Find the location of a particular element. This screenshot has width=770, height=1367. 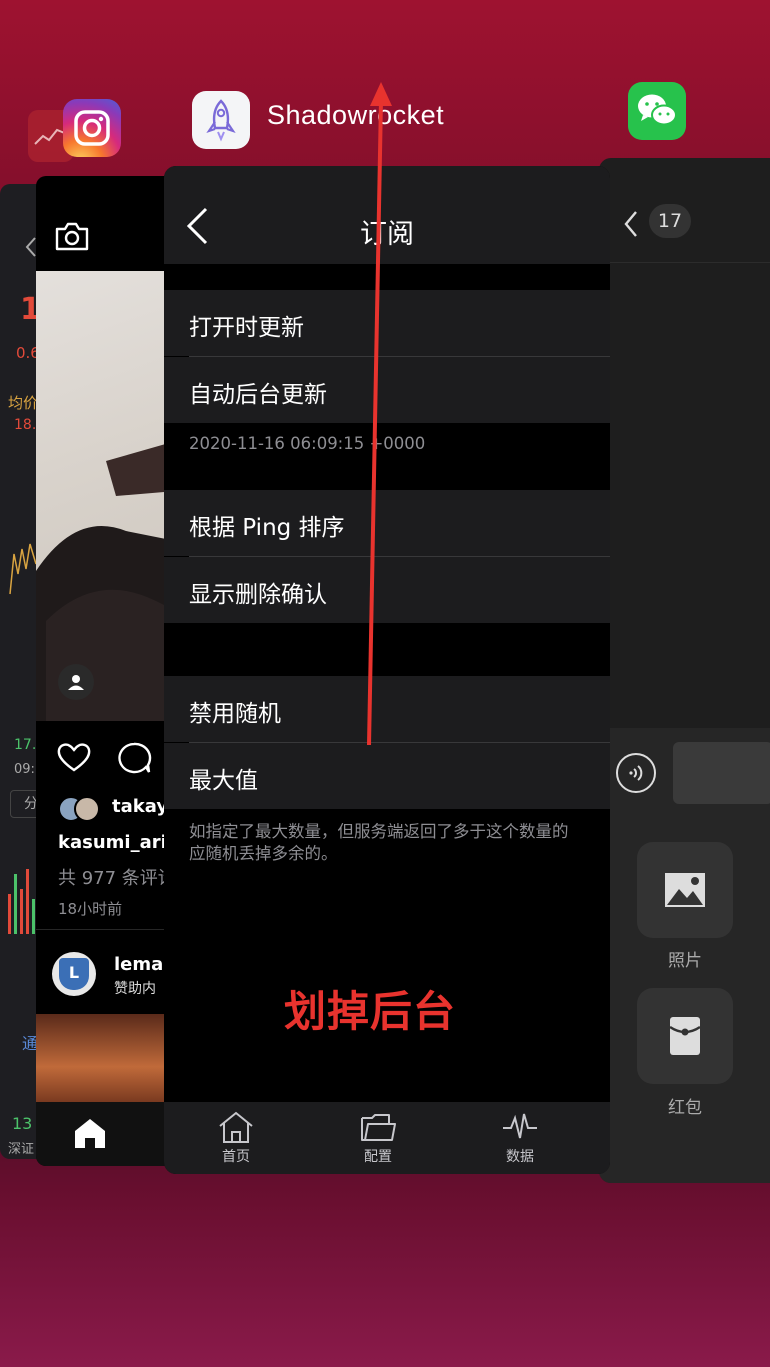

row-label: 打开时更新 is located at coordinates (246, 328).